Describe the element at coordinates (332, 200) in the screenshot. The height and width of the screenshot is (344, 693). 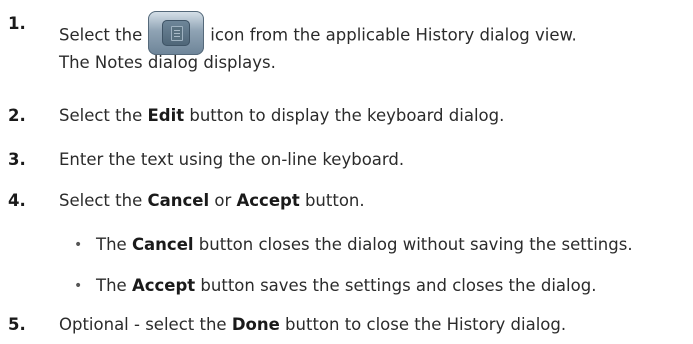
I see `step-text: button.` at that location.